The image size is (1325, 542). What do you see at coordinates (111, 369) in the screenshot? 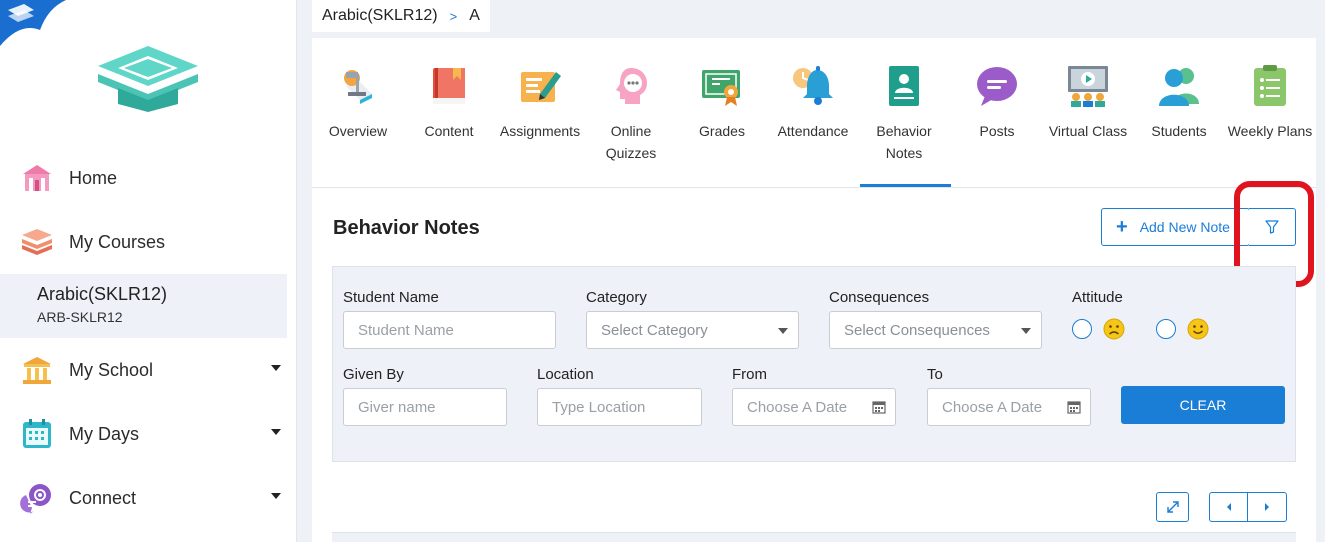
I see `sidebar-item-label: My School` at bounding box center [111, 369].